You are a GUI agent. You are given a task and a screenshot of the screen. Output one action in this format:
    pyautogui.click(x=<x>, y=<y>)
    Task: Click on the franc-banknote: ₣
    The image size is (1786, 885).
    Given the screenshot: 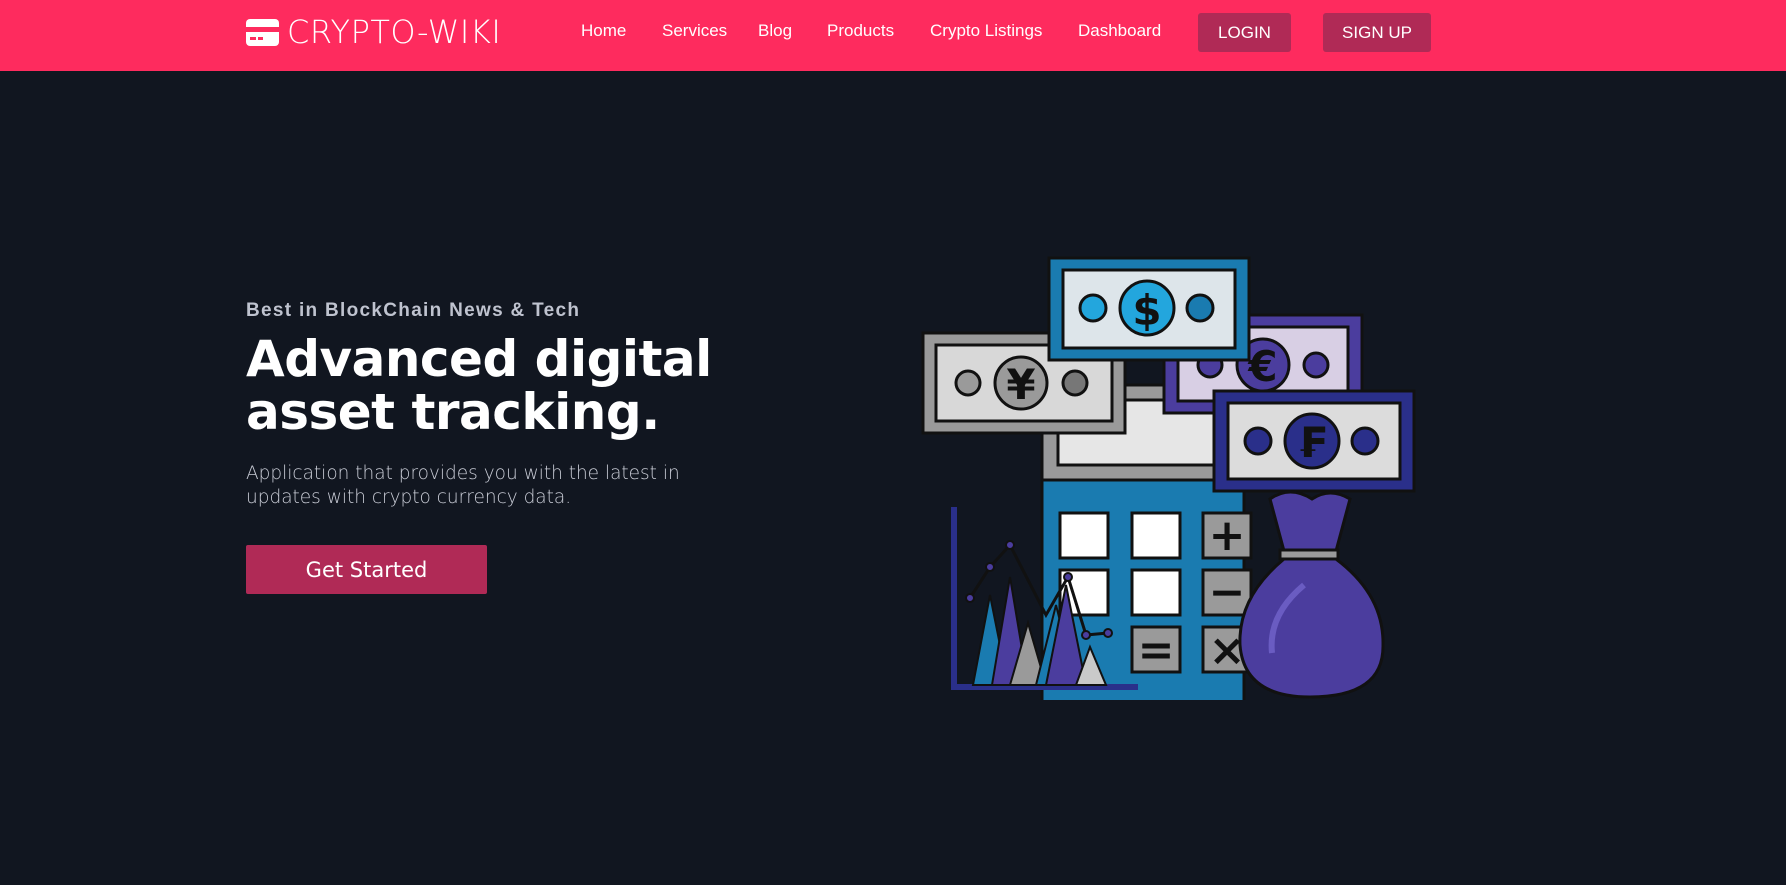 What is the action you would take?
    pyautogui.click(x=1314, y=441)
    